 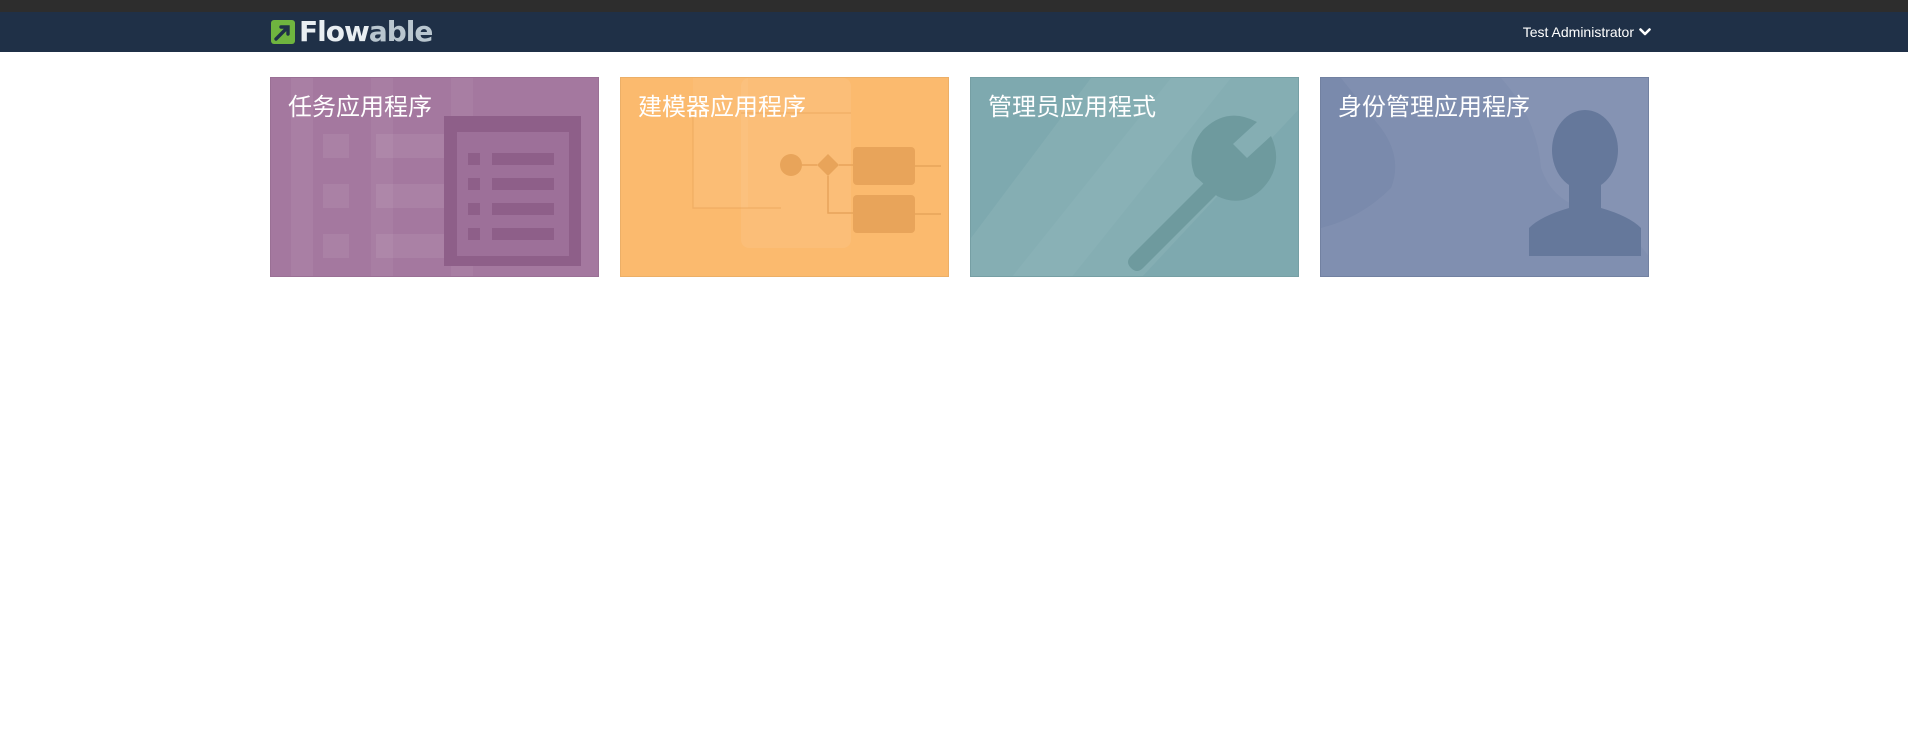 I want to click on tile-title: 任务应用程序, so click(x=360, y=107).